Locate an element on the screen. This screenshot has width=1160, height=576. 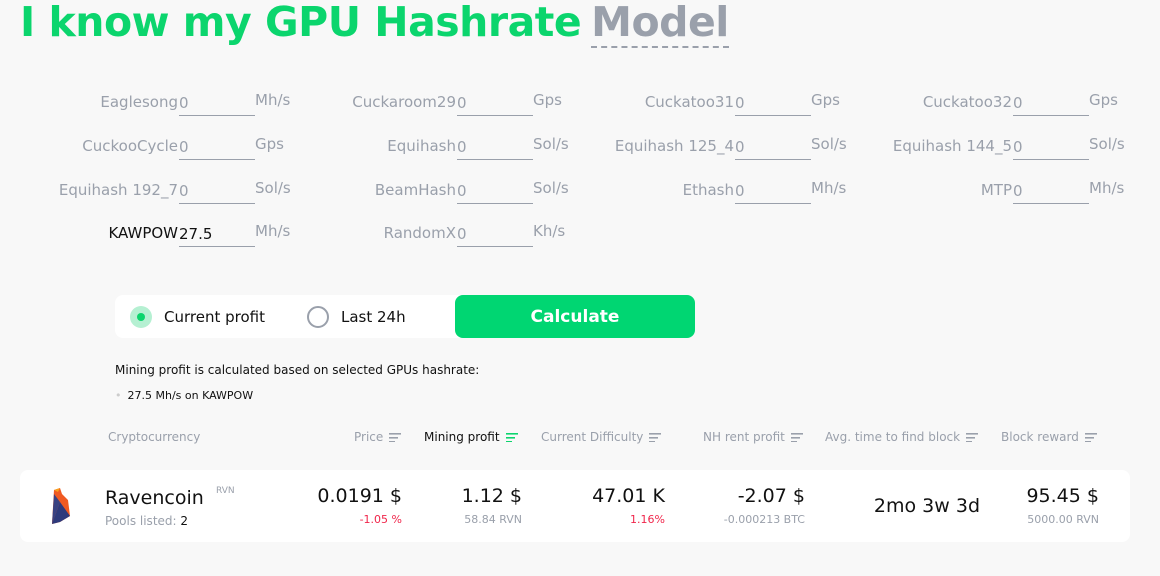
hashrate-field-eaglesong: Eaglesong Mh/s is located at coordinates (160, 101).